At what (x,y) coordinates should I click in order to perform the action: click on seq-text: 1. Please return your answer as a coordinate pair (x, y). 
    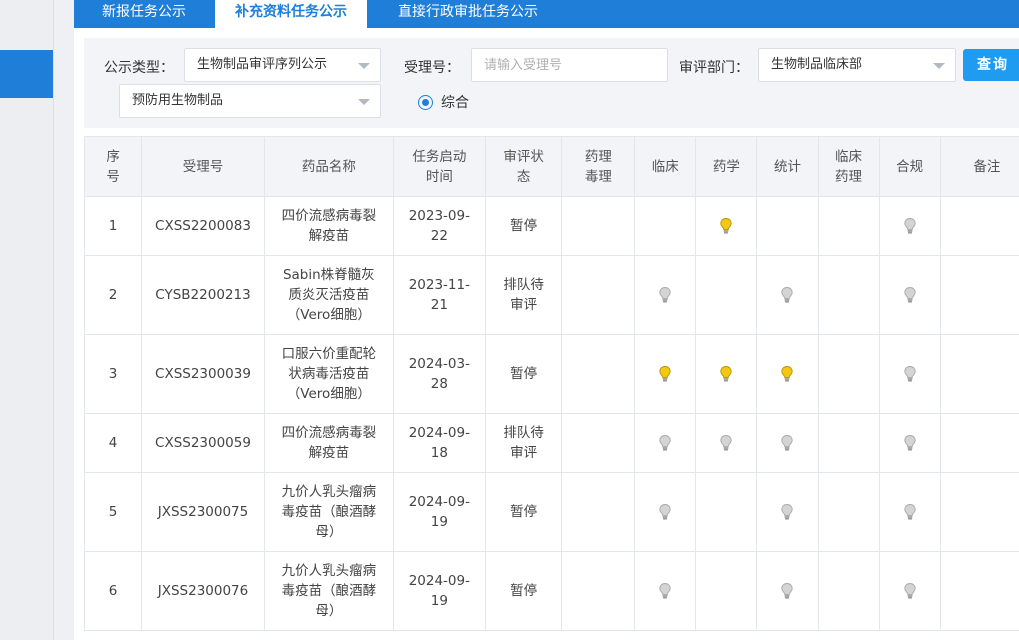
    Looking at the image, I should click on (113, 226).